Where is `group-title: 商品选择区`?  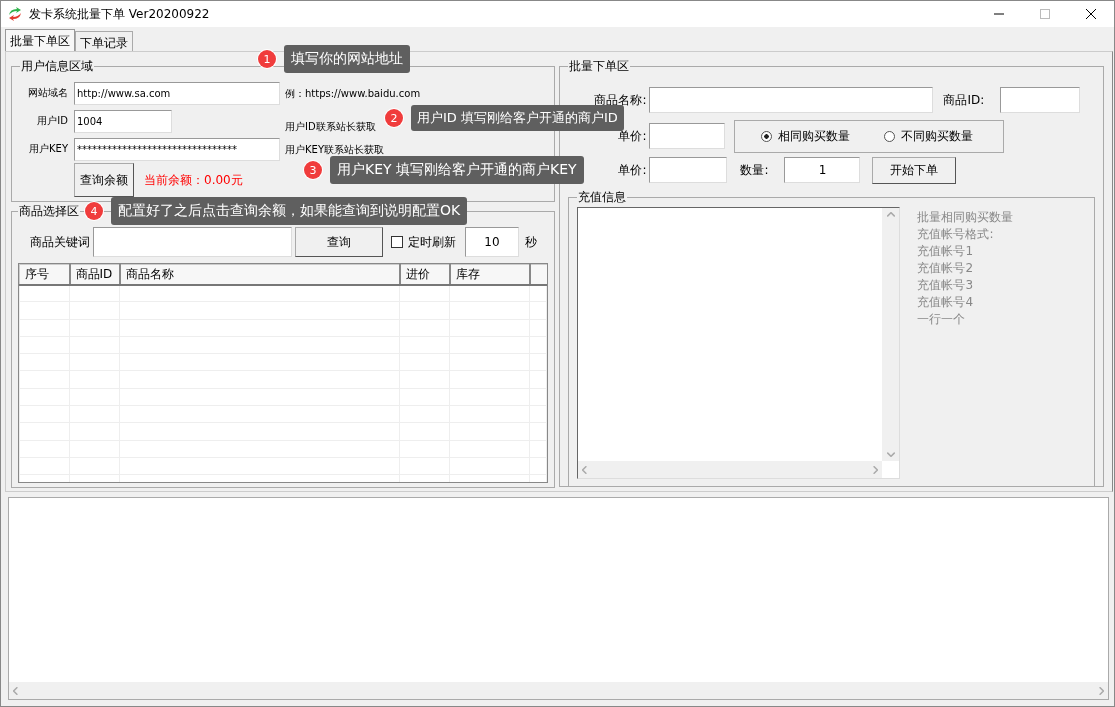
group-title: 商品选择区 is located at coordinates (49, 211).